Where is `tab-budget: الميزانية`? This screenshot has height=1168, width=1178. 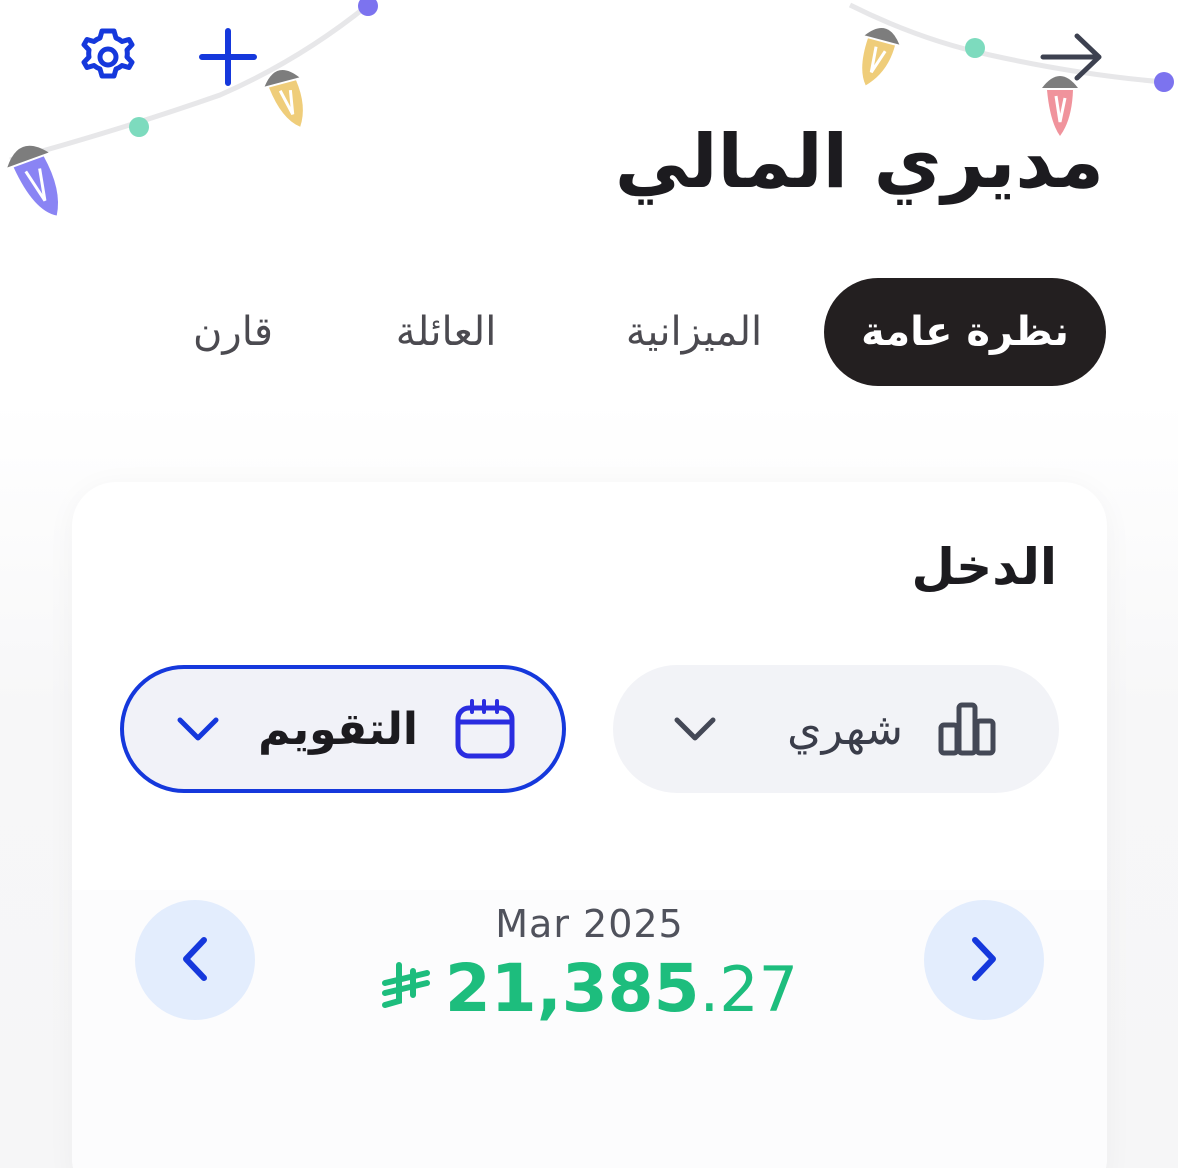
tab-budget: الميزانية is located at coordinates (694, 332).